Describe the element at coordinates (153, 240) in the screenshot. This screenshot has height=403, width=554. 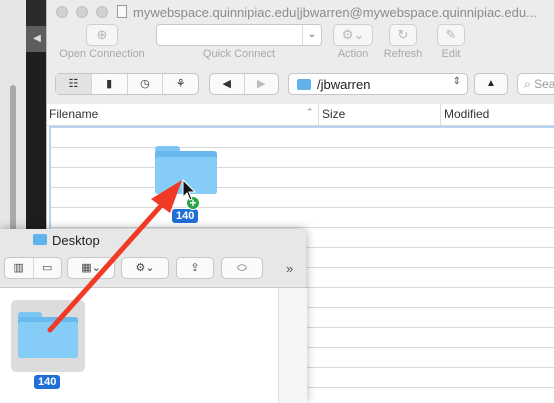
I see `finder-titlebar: Desktop` at that location.